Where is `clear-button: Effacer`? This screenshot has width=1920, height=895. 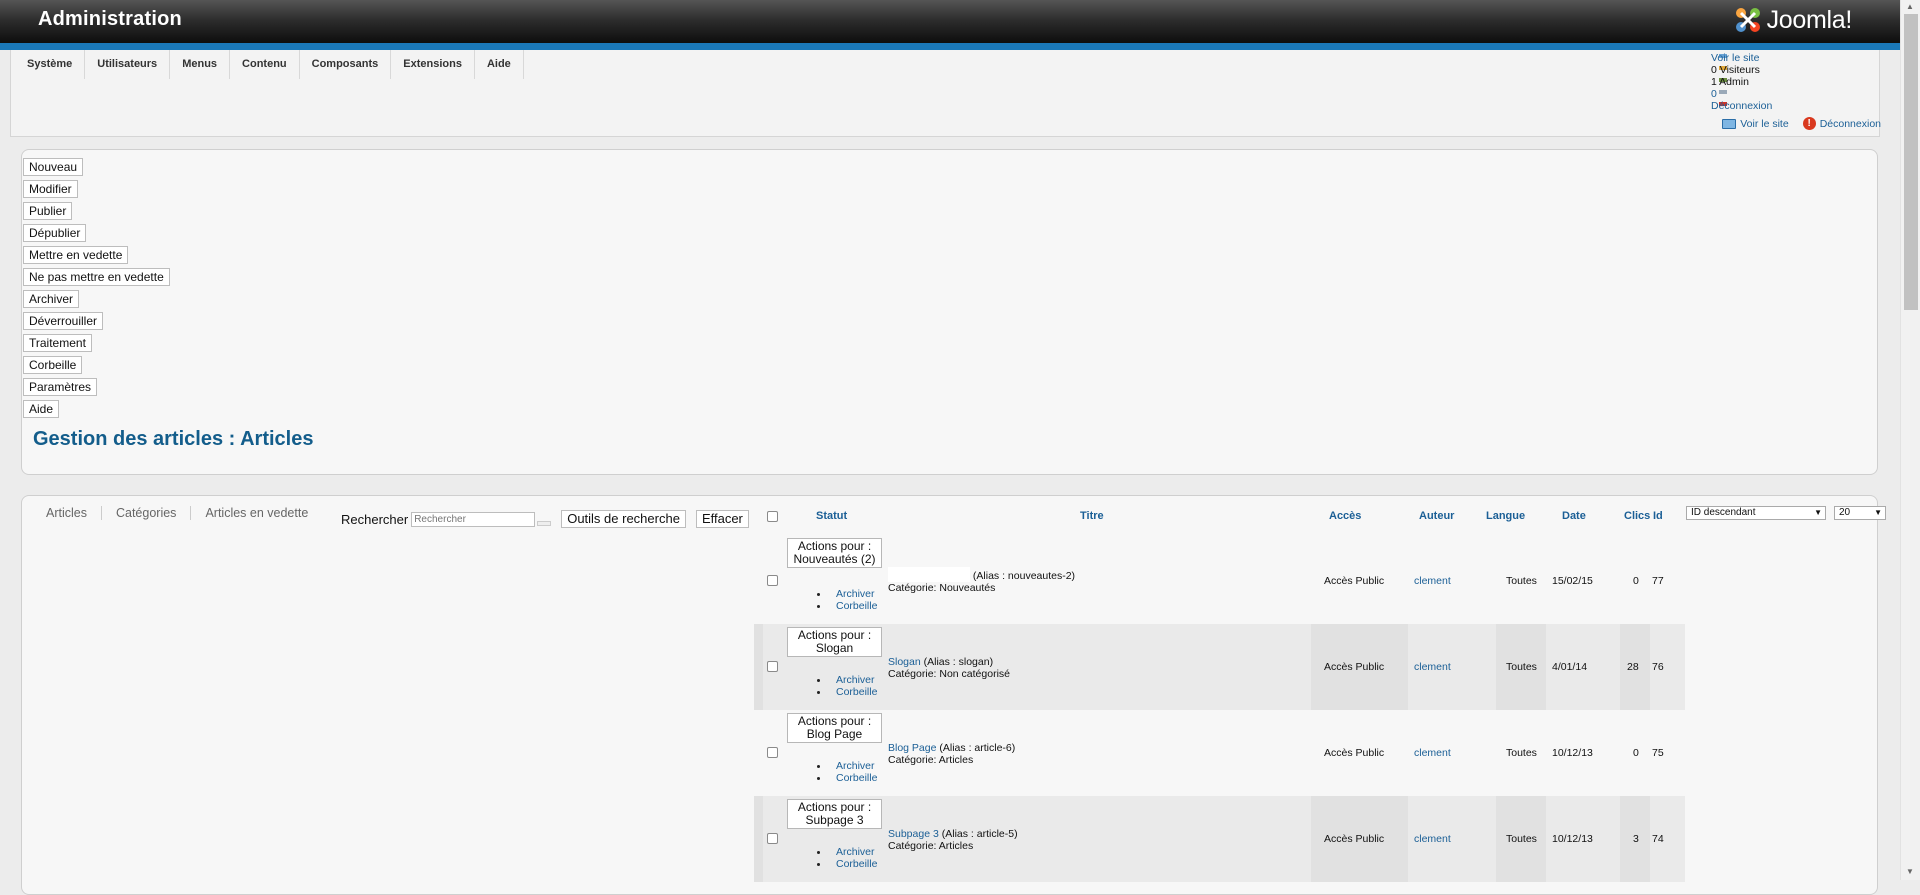 clear-button: Effacer is located at coordinates (722, 519).